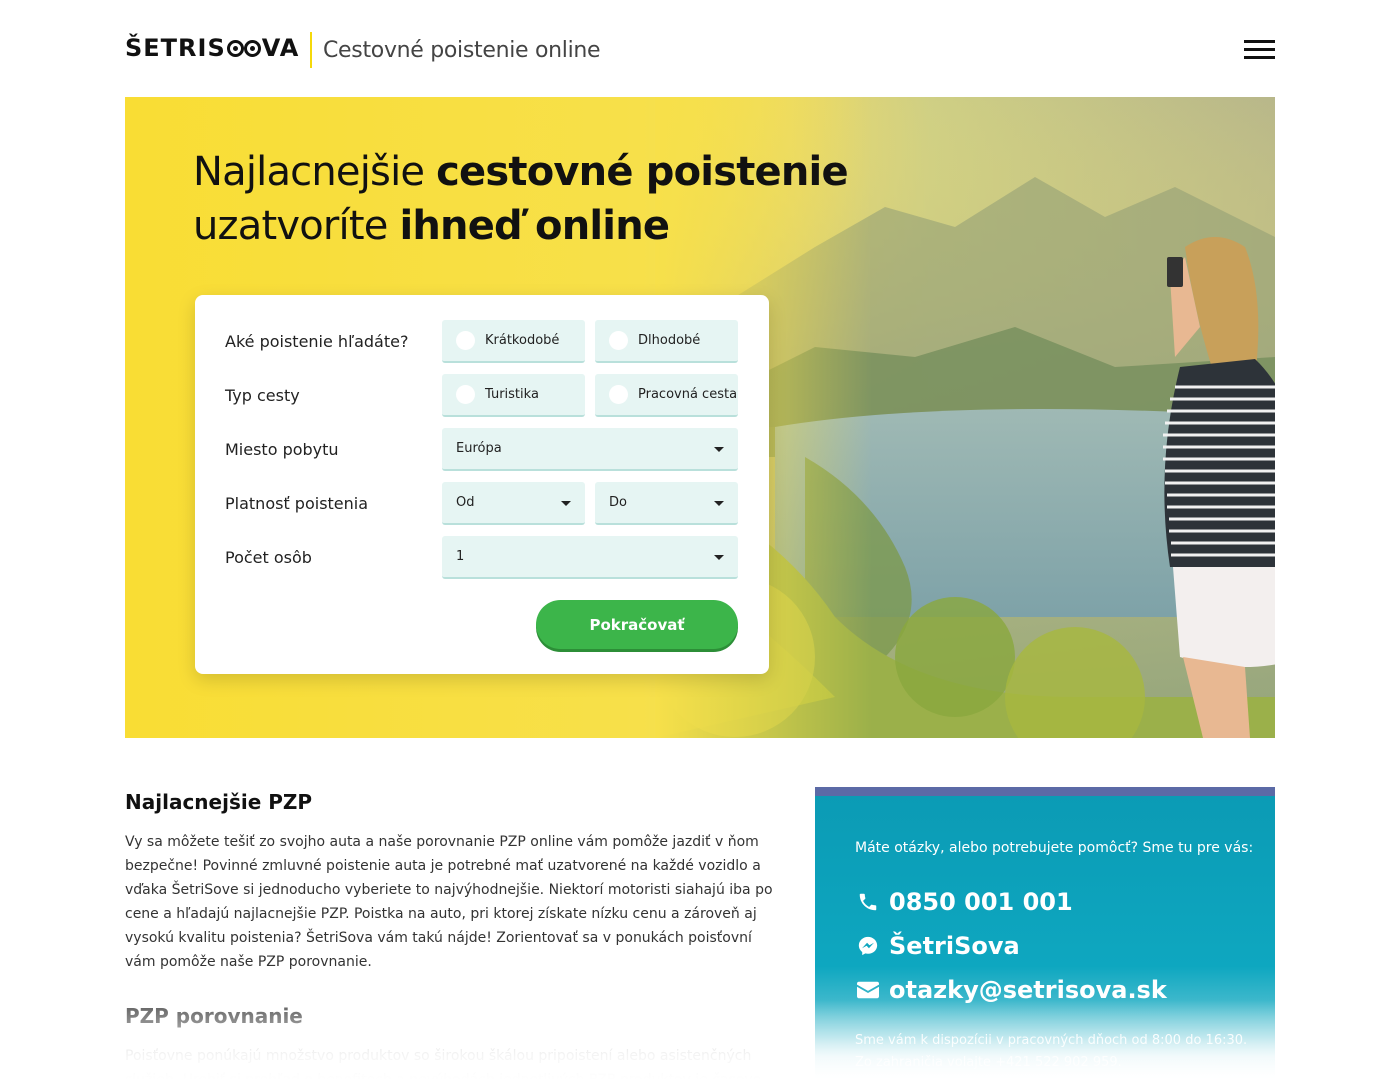 This screenshot has width=1400, height=1080. I want to click on site-tagline: Cestovné poistenie online, so click(462, 50).